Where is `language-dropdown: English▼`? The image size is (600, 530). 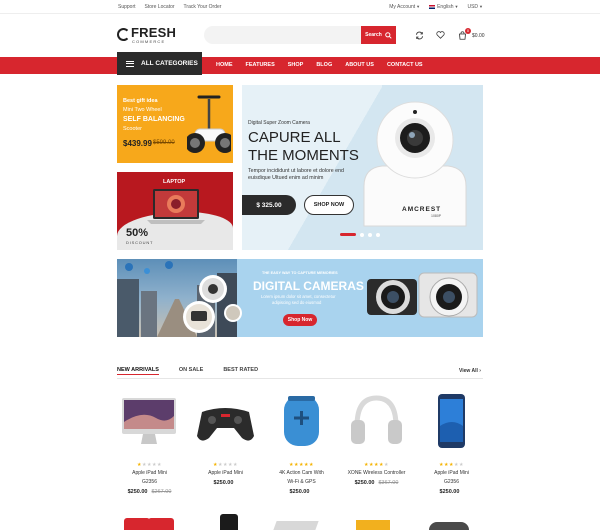
language-dropdown: English▼ is located at coordinates (443, 7).